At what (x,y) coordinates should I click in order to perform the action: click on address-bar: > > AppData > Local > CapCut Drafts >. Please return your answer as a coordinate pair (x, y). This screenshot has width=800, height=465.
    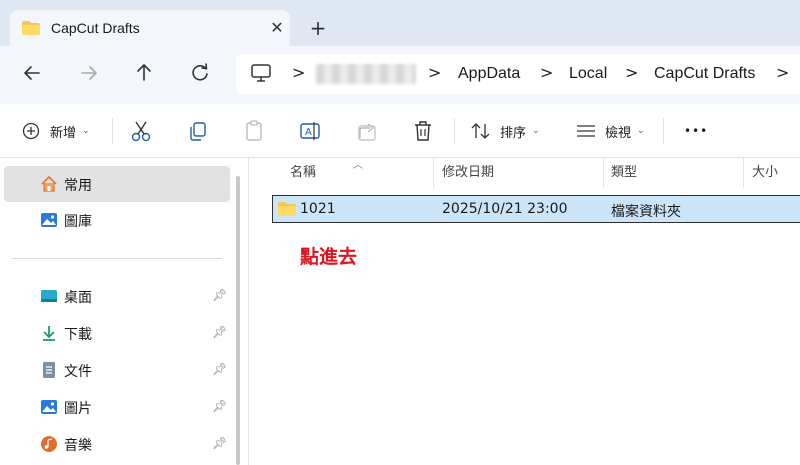
    Looking at the image, I should click on (518, 74).